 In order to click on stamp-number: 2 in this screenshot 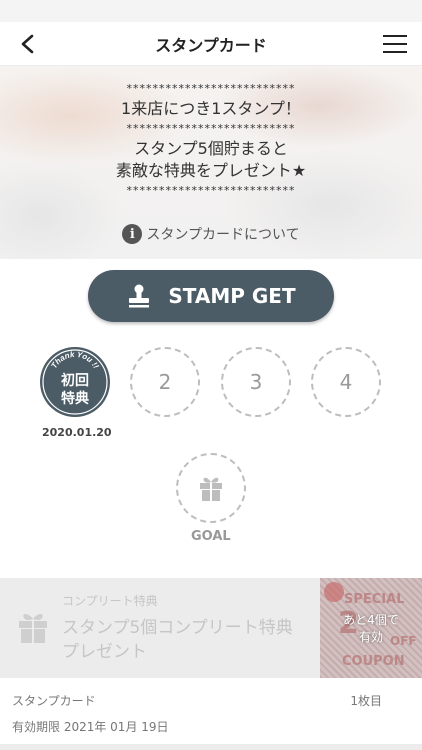, I will do `click(165, 382)`.